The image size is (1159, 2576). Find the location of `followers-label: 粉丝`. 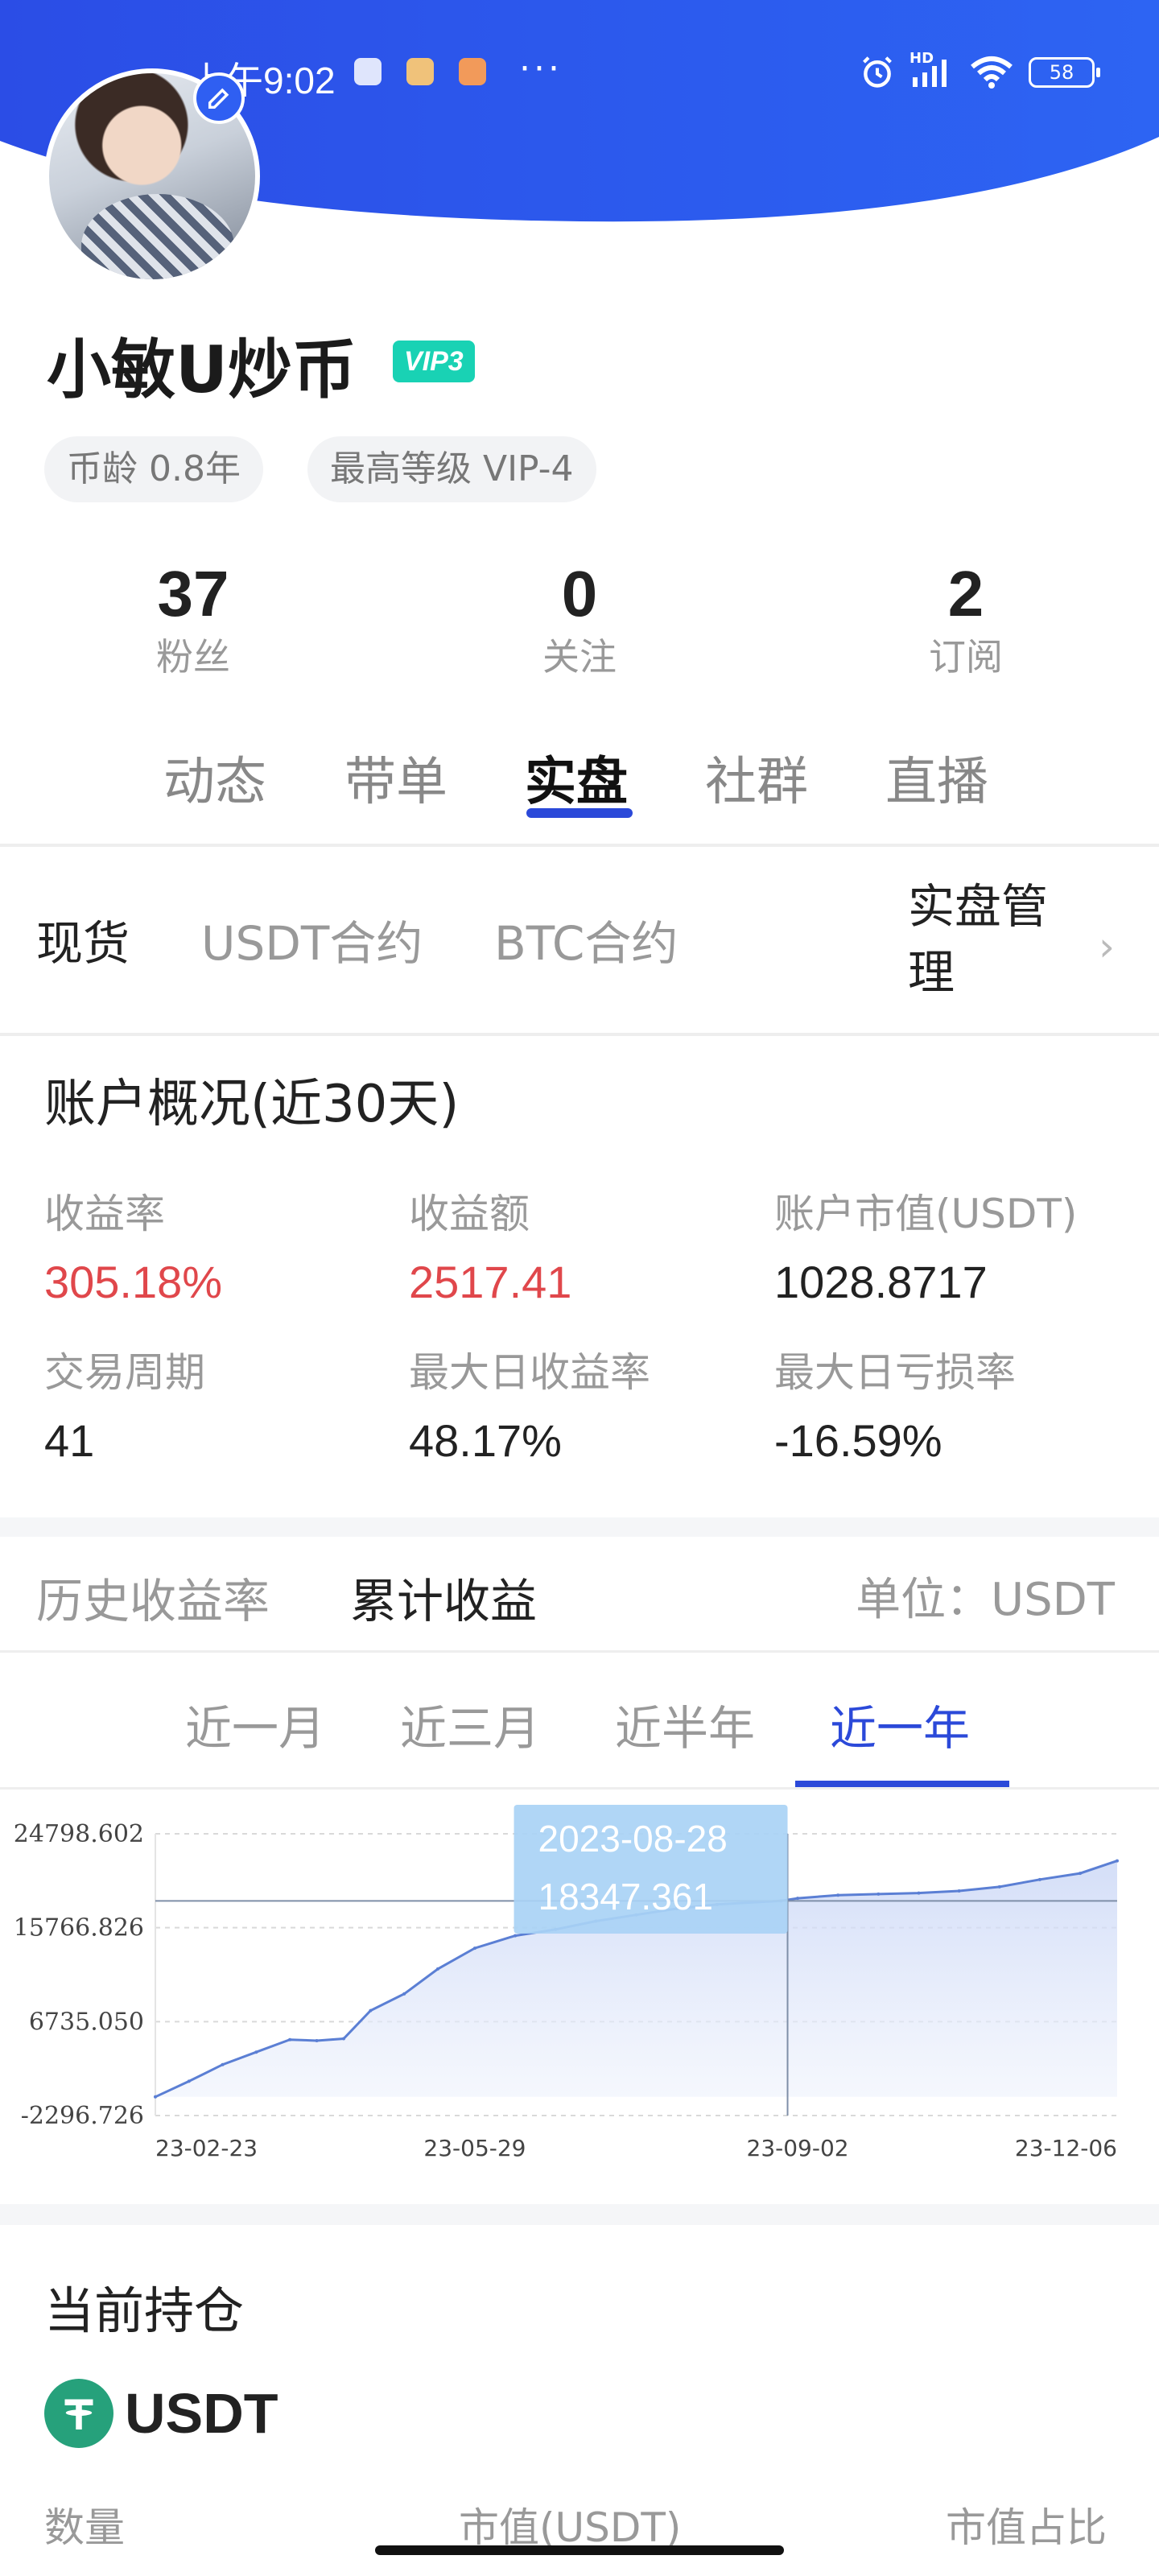

followers-label: 粉丝 is located at coordinates (193, 657).